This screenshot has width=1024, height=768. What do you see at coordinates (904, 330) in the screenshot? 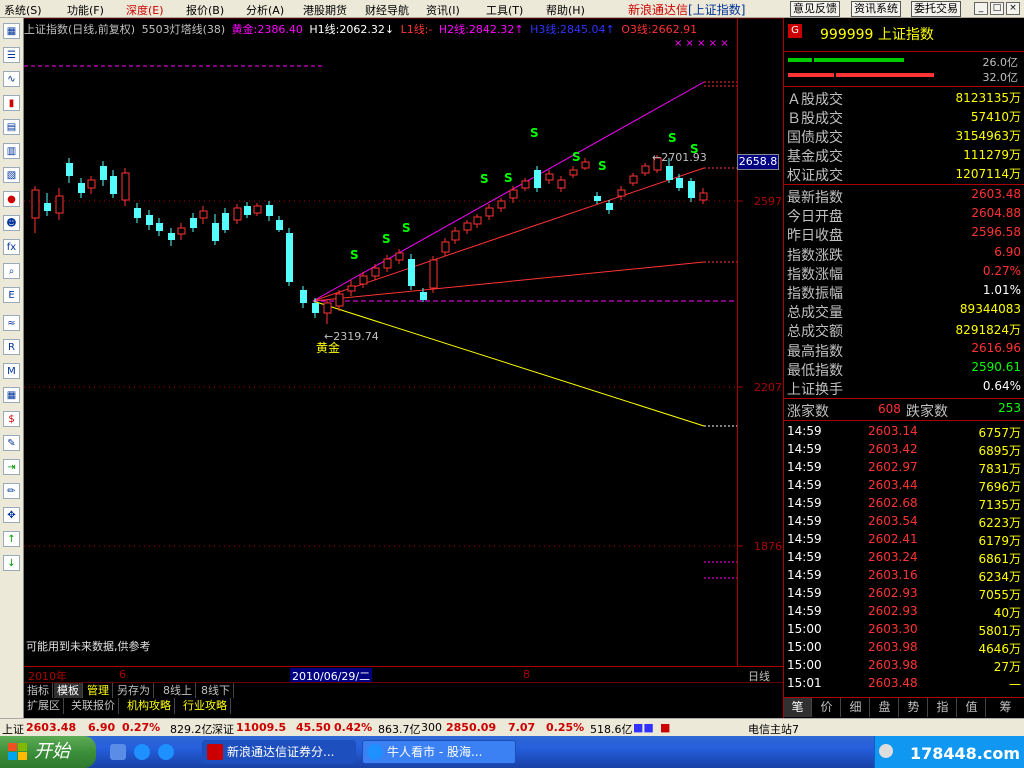
I see `stat-row: 总成交额 8291824万` at bounding box center [904, 330].